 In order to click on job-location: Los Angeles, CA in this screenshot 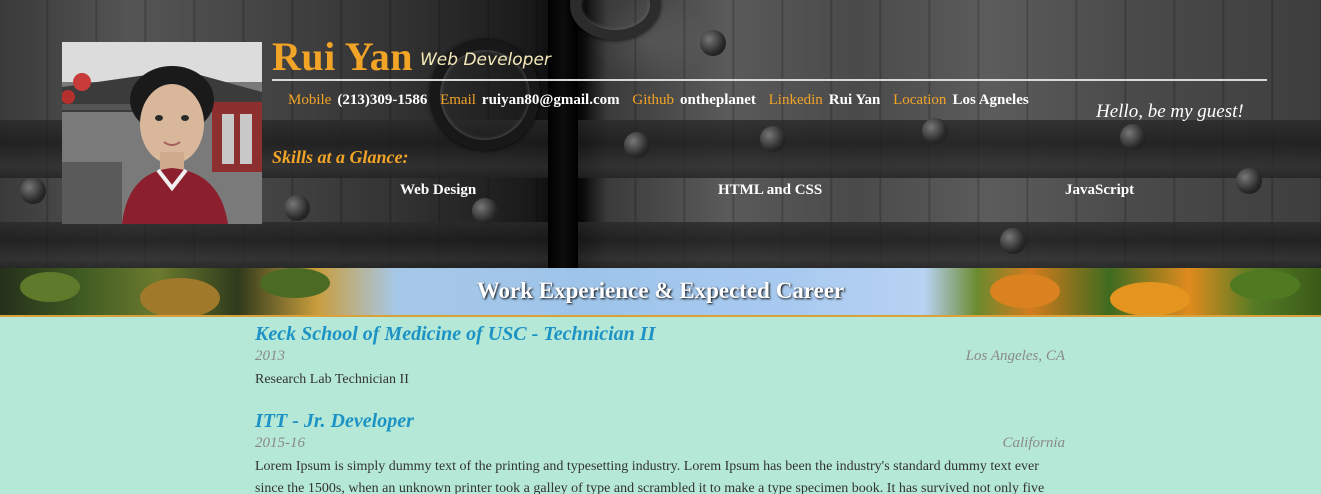, I will do `click(1015, 356)`.